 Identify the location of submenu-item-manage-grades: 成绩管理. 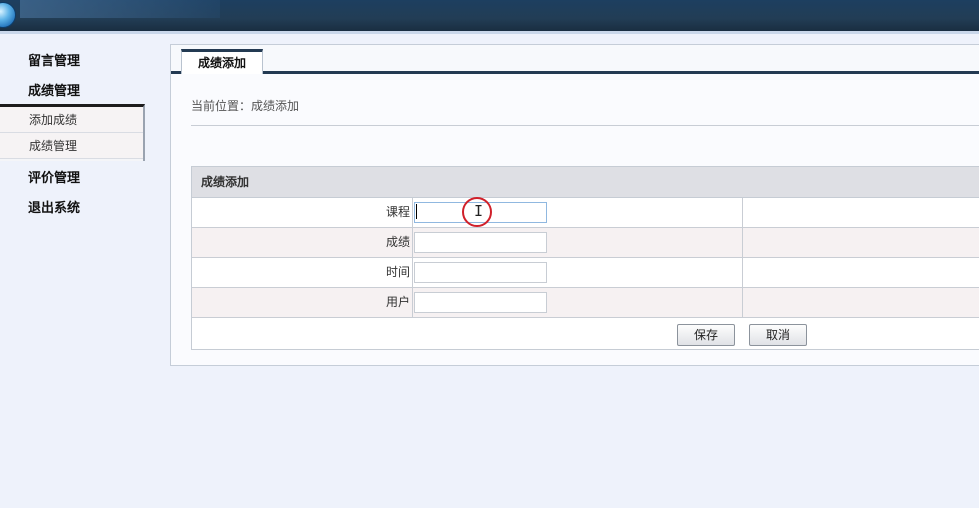
(71, 146).